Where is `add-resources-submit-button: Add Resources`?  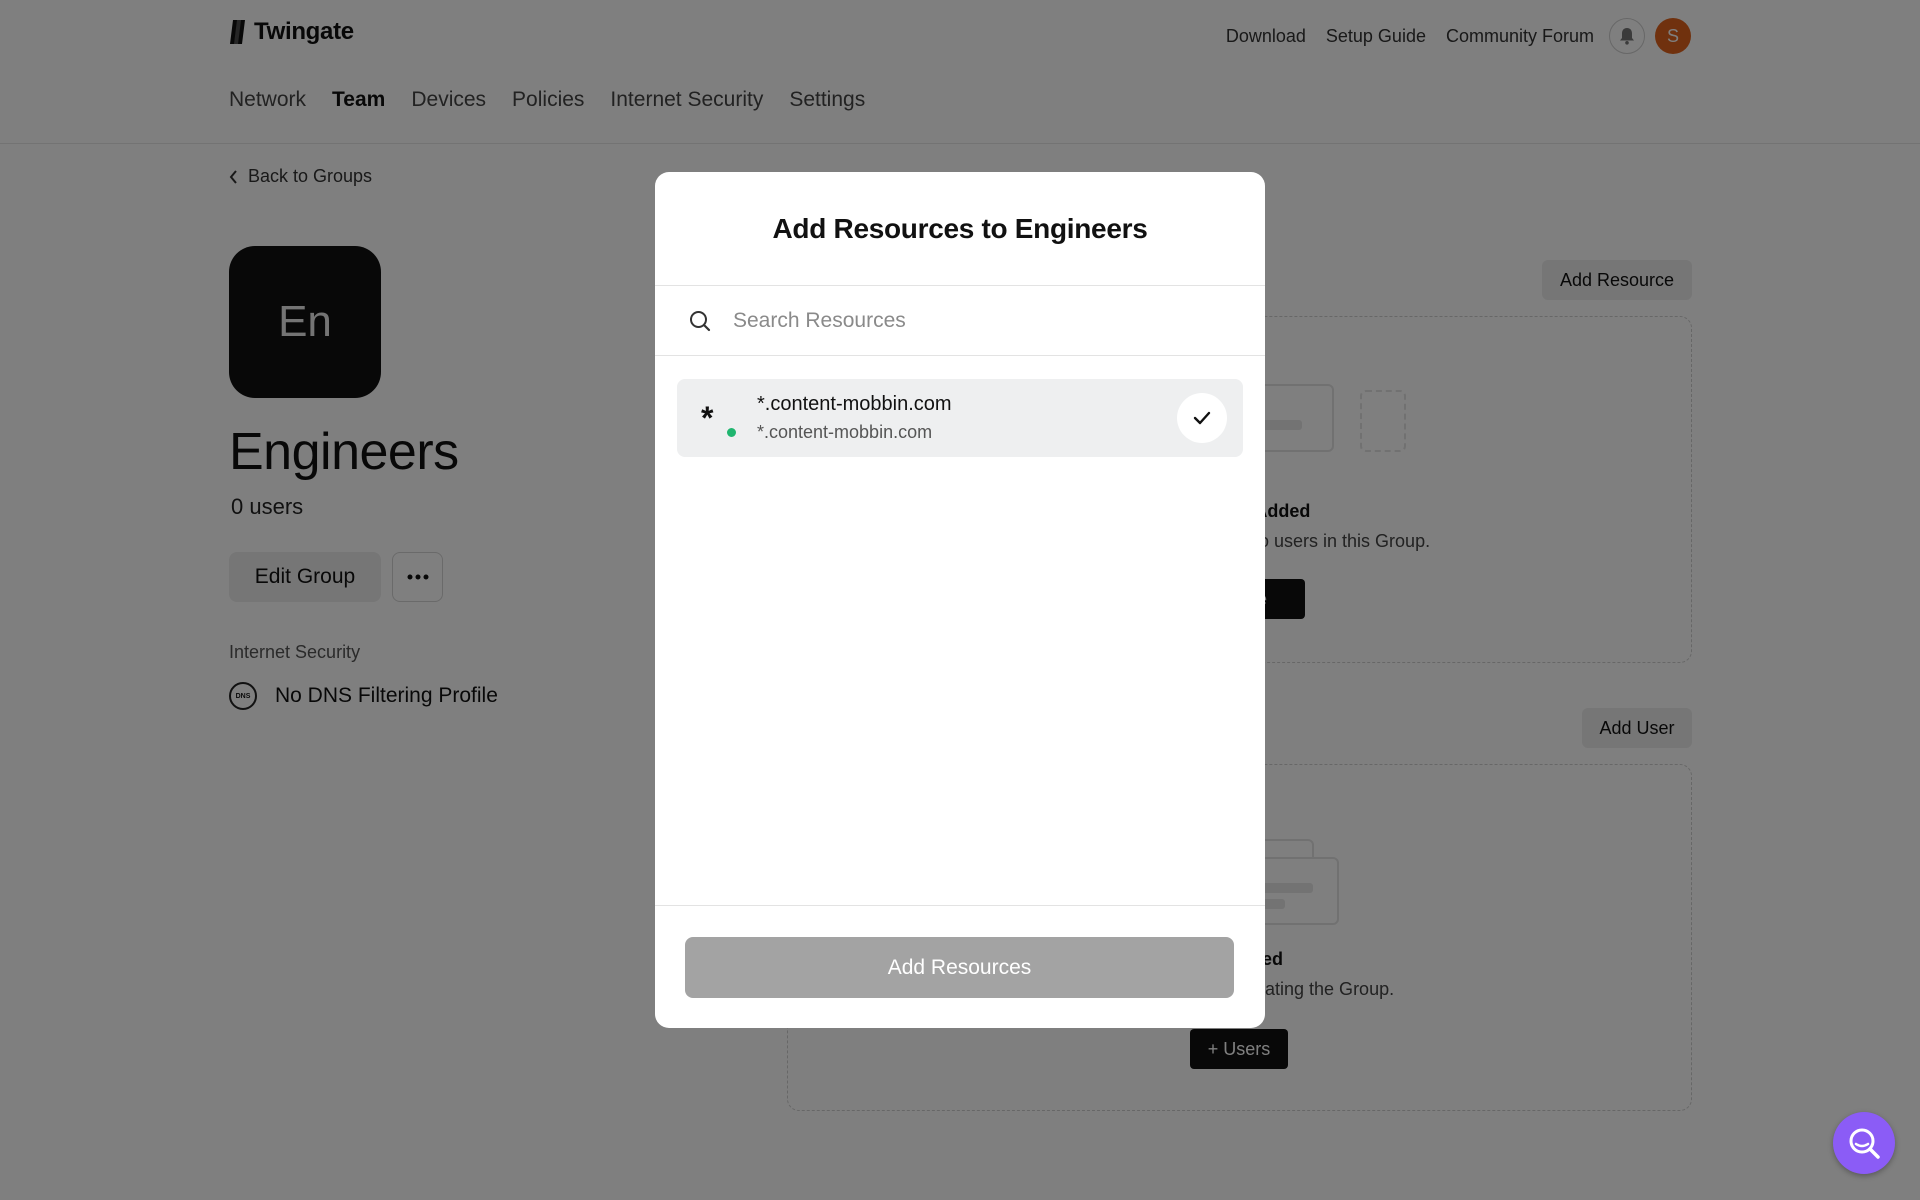
add-resources-submit-button: Add Resources is located at coordinates (959, 967).